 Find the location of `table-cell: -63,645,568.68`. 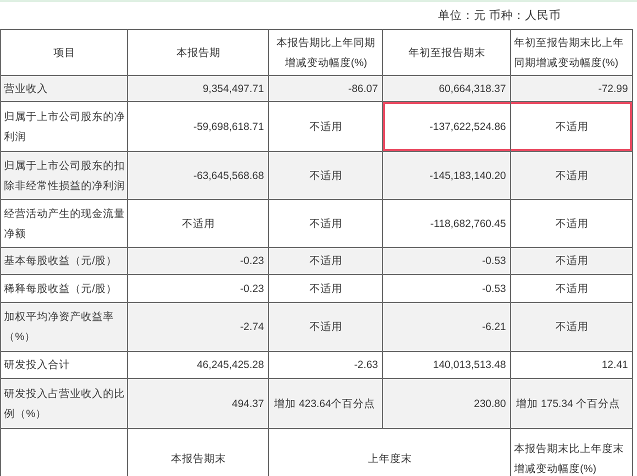

table-cell: -63,645,568.68 is located at coordinates (198, 176).